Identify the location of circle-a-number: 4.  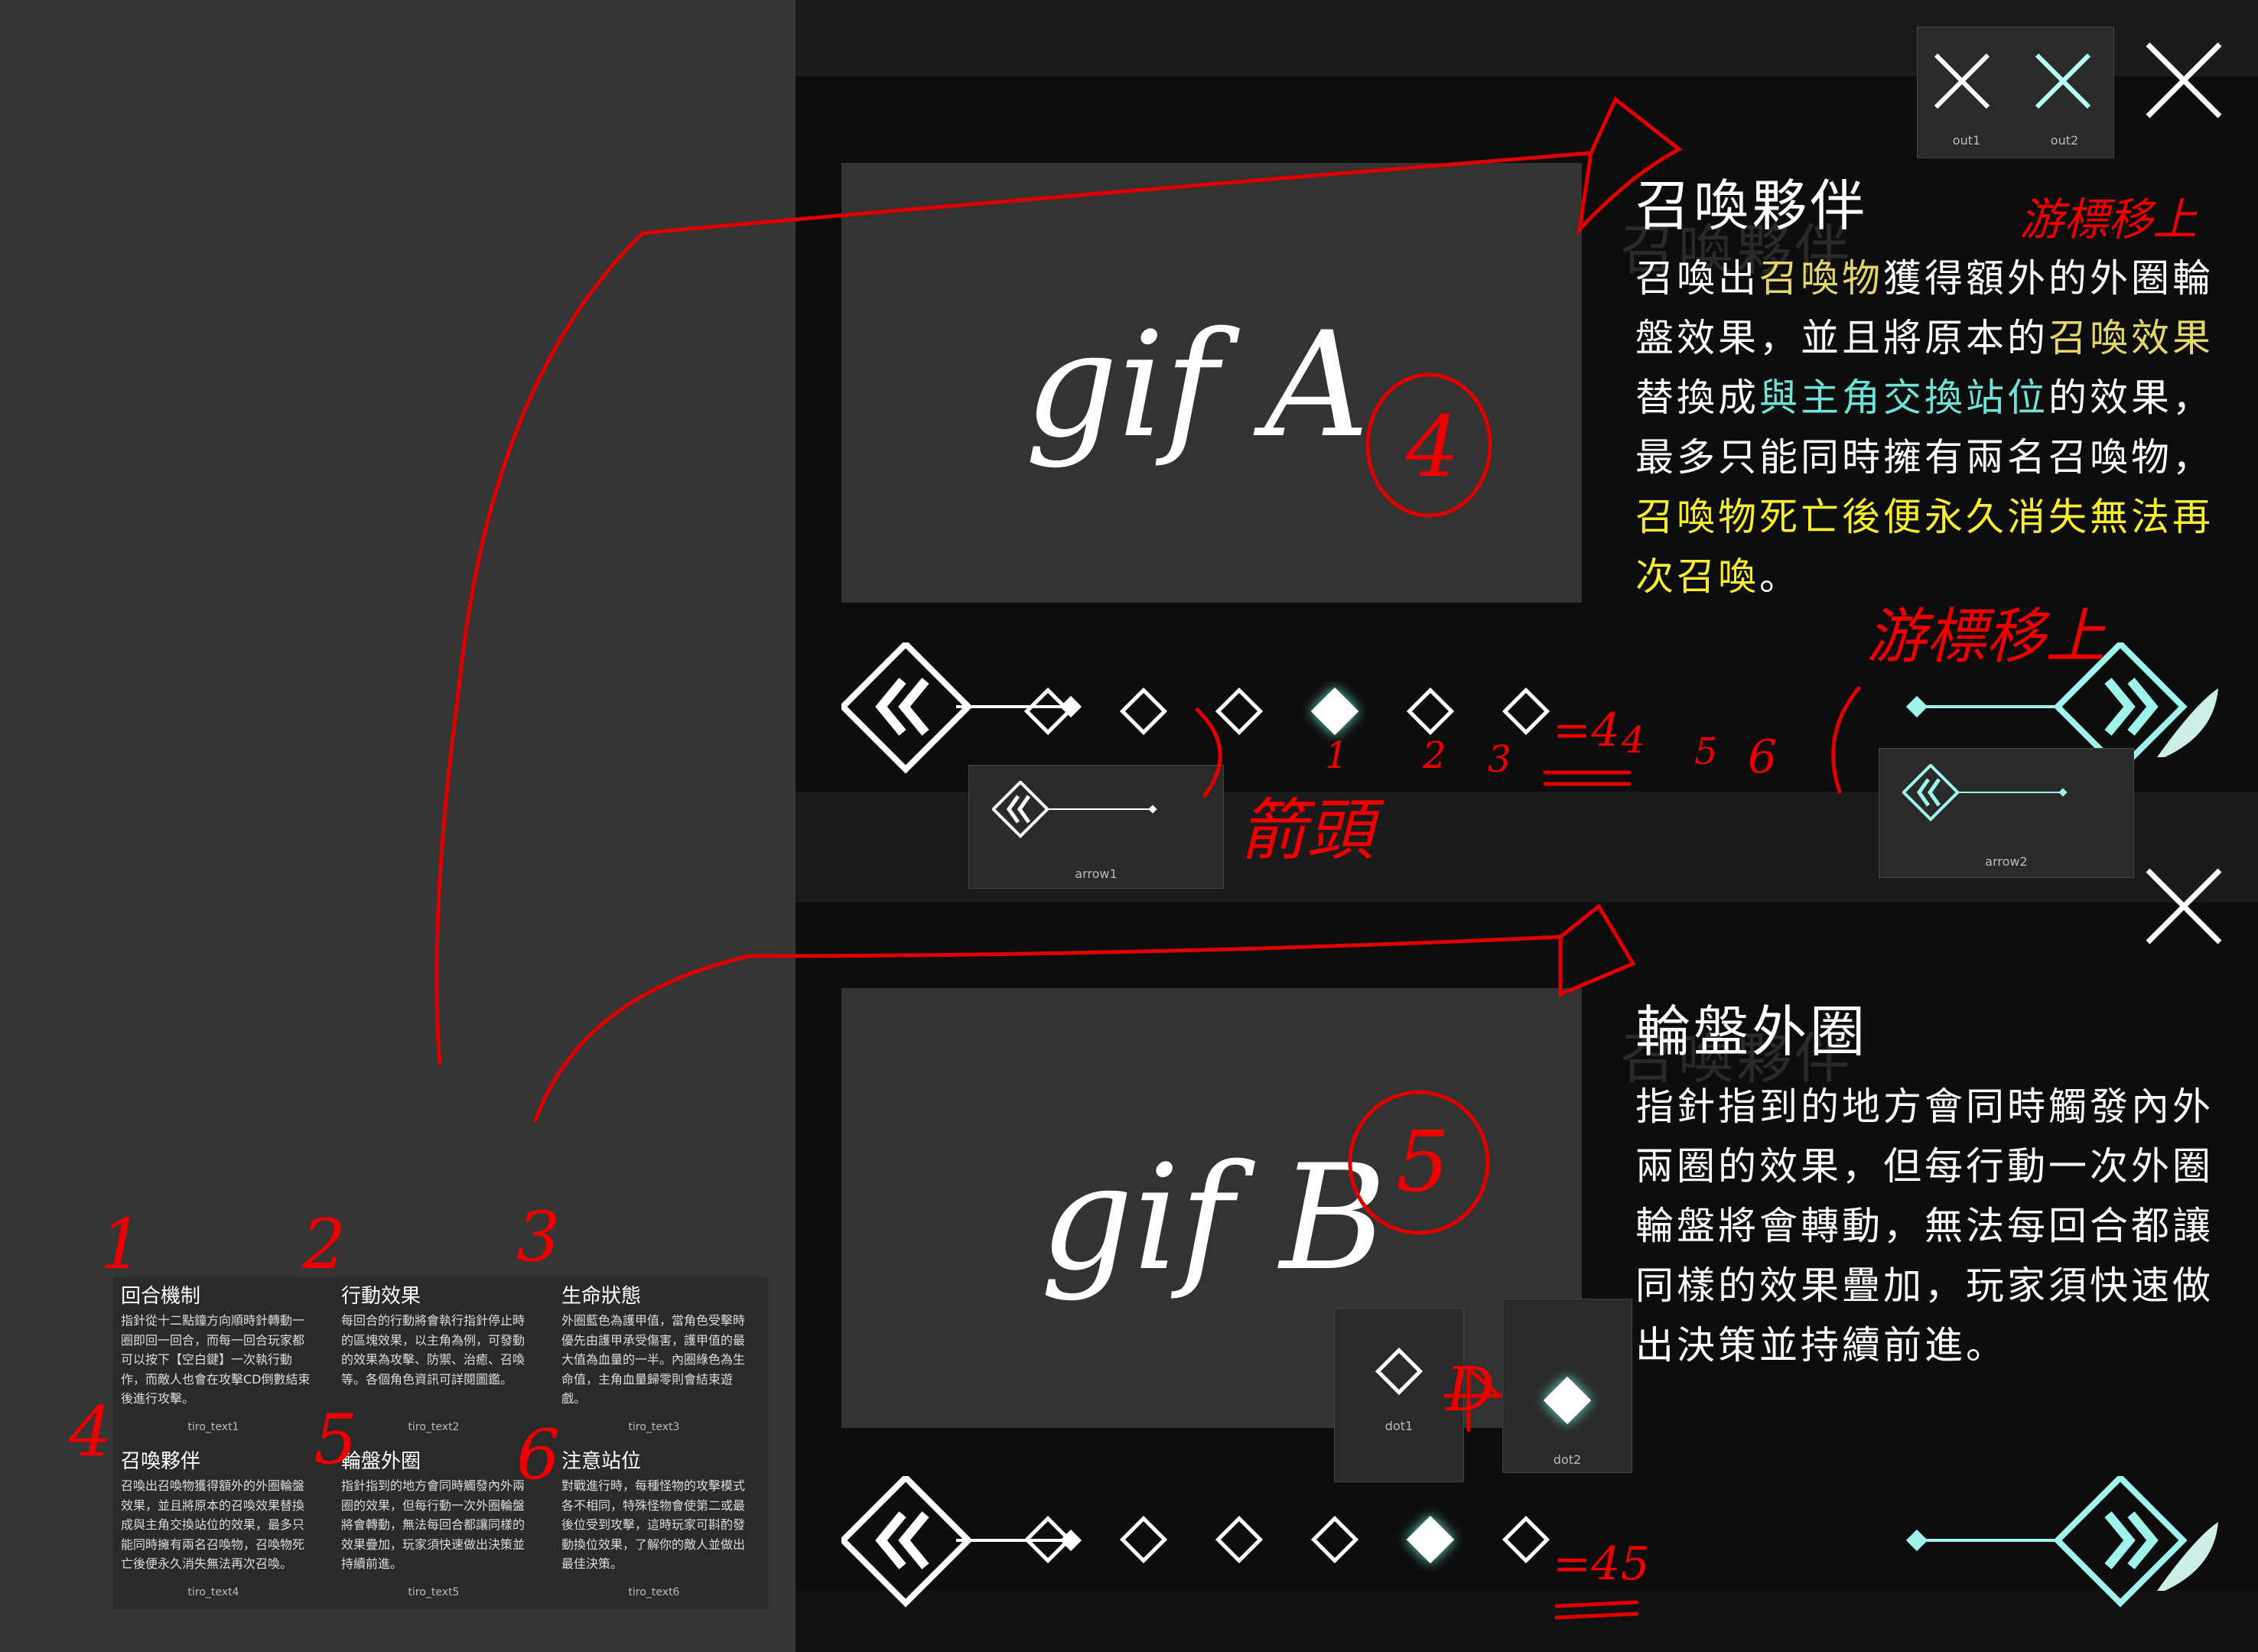
(1432, 447).